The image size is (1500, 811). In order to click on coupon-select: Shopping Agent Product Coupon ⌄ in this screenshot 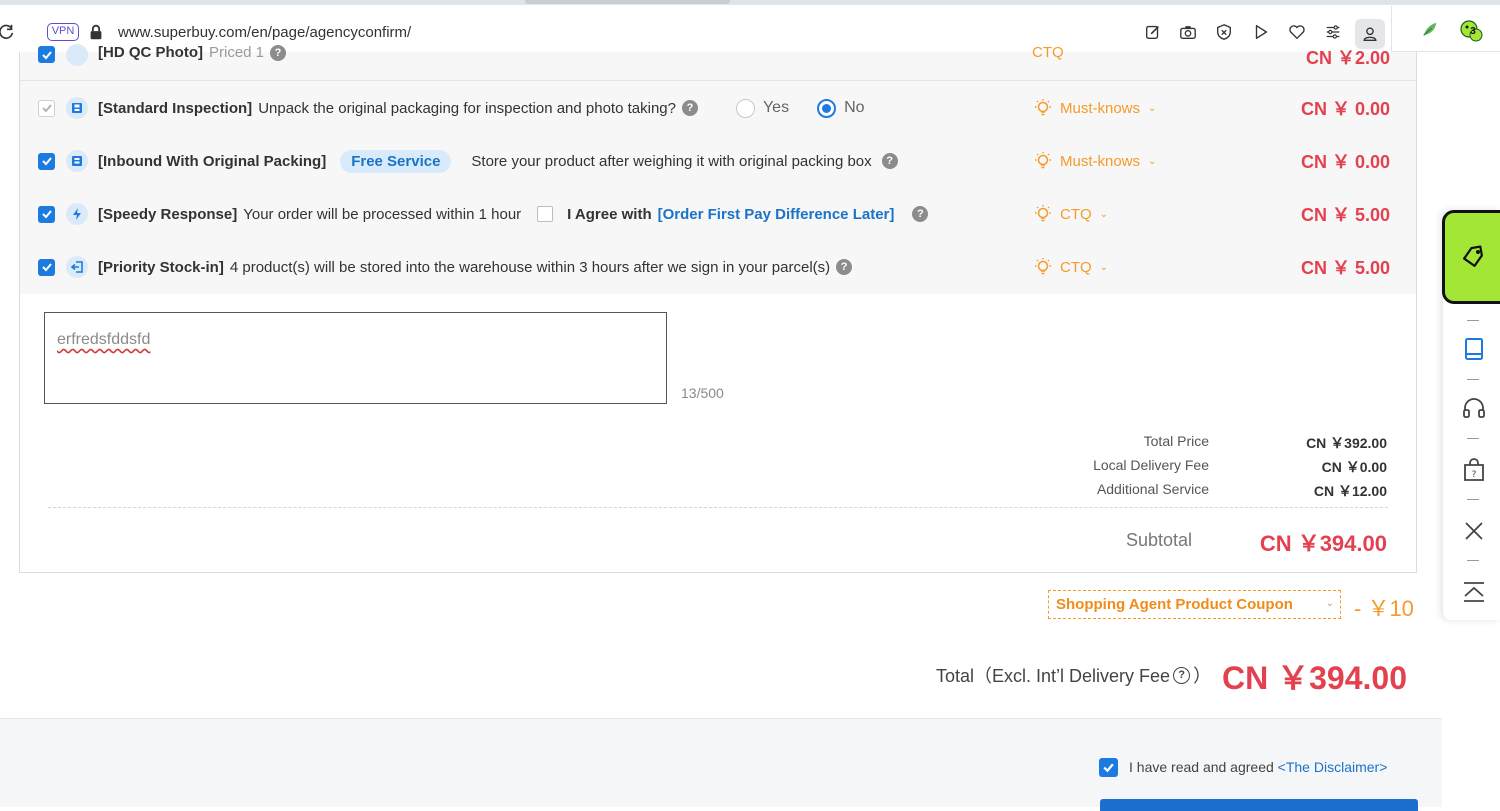, I will do `click(1194, 604)`.